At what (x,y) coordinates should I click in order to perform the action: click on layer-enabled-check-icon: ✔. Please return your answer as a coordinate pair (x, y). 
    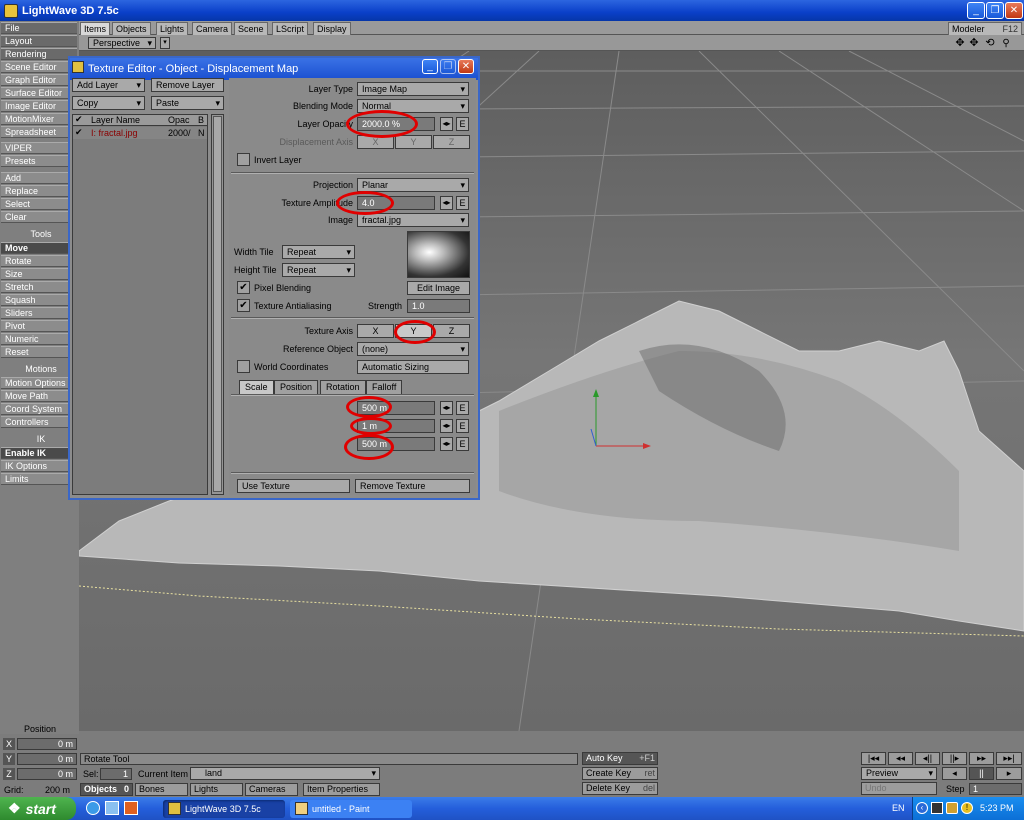
    Looking at the image, I should click on (79, 132).